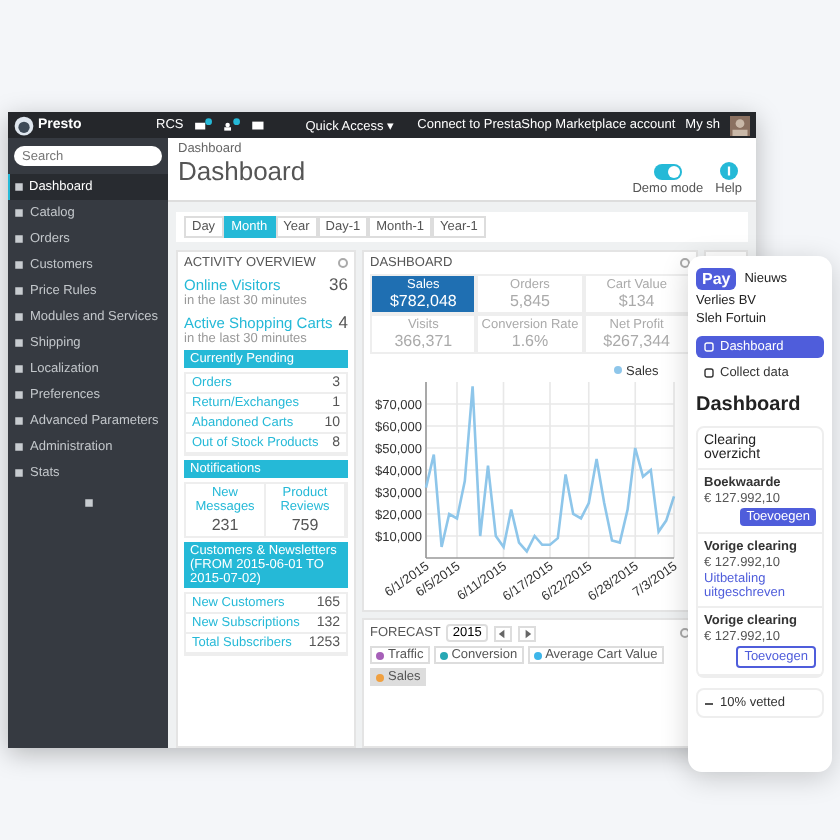 The height and width of the screenshot is (840, 840). Describe the element at coordinates (749, 405) in the screenshot. I see `app-title: Dashboard` at that location.